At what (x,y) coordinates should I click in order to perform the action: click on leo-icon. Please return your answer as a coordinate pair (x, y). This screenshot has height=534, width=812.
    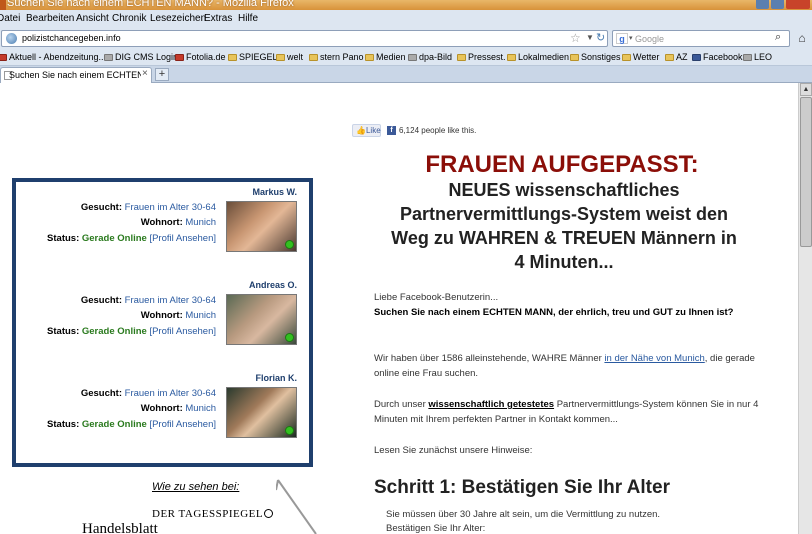
    Looking at the image, I should click on (747, 57).